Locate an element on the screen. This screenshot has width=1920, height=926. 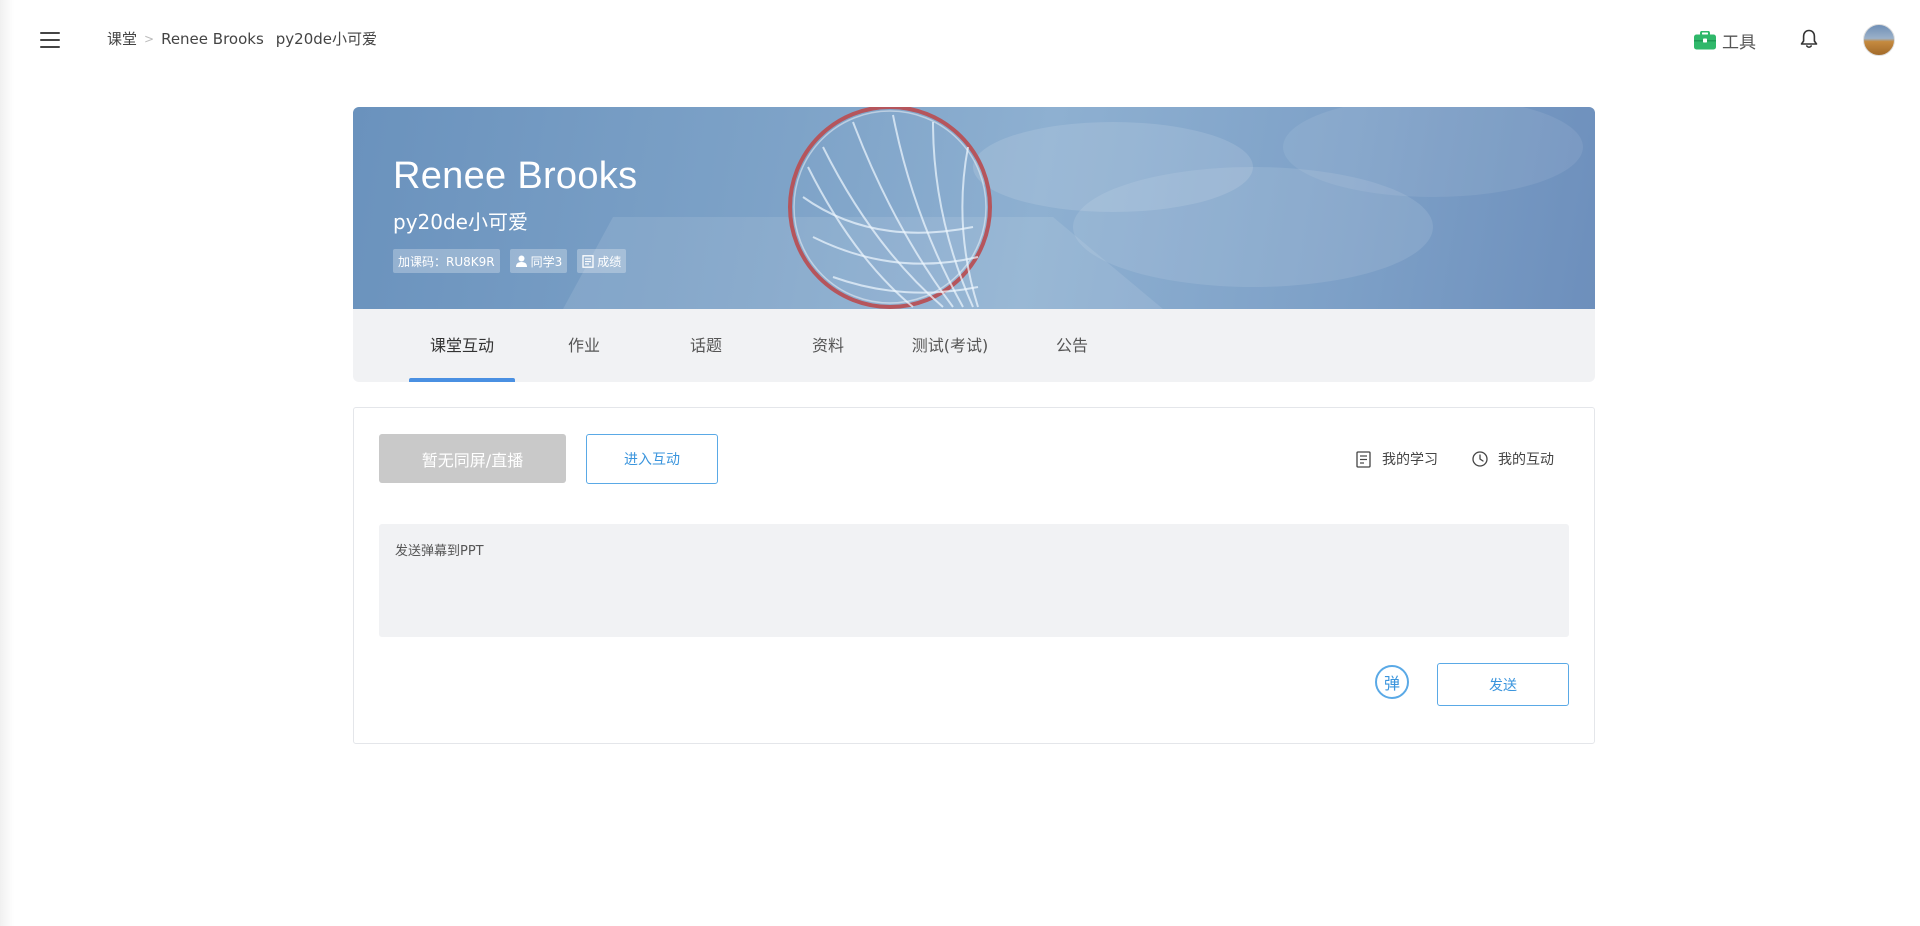
tab-interaction: 课堂互动 is located at coordinates (462, 345).